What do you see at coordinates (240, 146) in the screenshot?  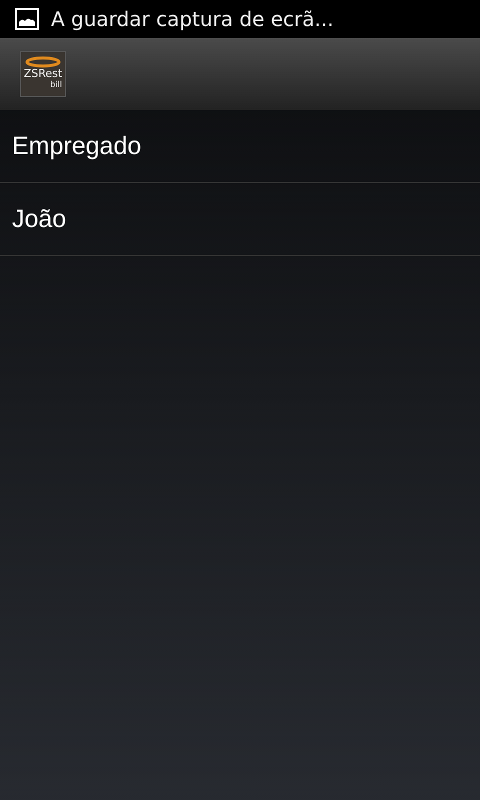 I see `list-item: Empregado` at bounding box center [240, 146].